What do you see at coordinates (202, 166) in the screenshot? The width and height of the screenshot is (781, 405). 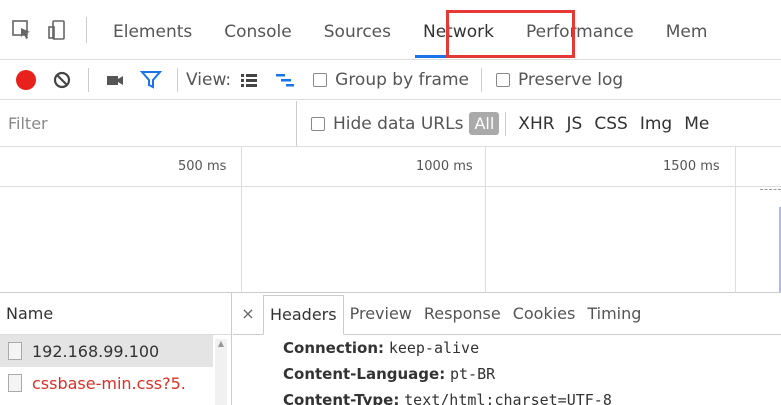 I see `tick-label-500: 500 ms` at bounding box center [202, 166].